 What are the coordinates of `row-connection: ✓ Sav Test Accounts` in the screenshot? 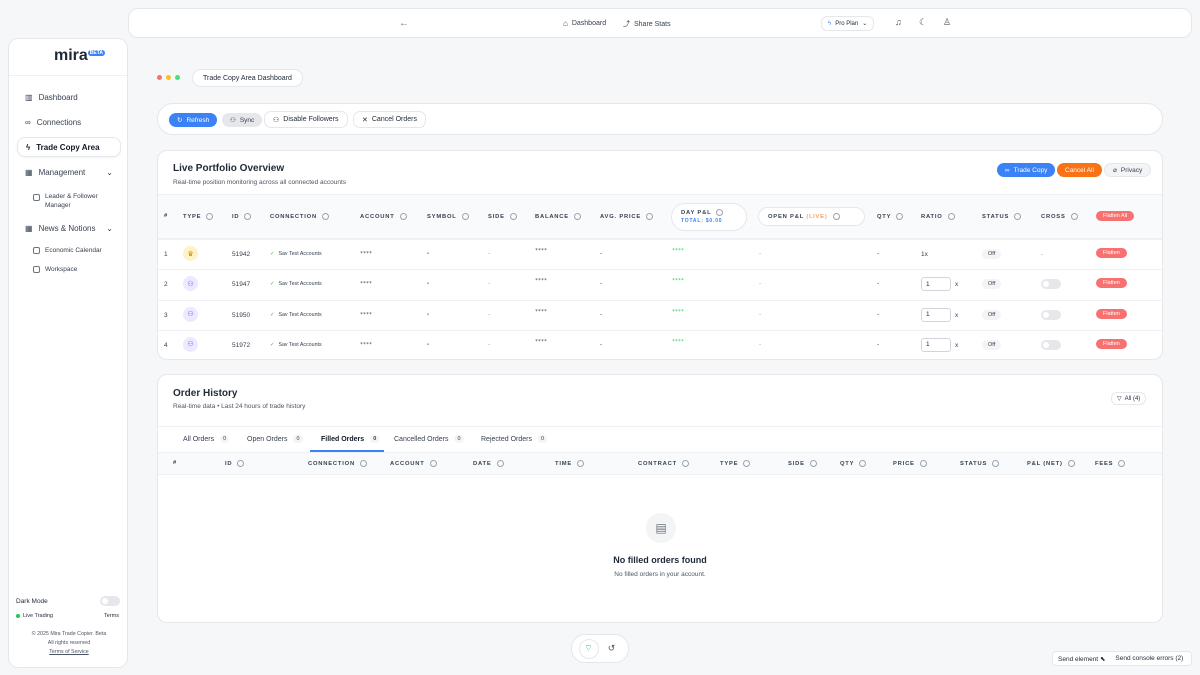 It's located at (296, 314).